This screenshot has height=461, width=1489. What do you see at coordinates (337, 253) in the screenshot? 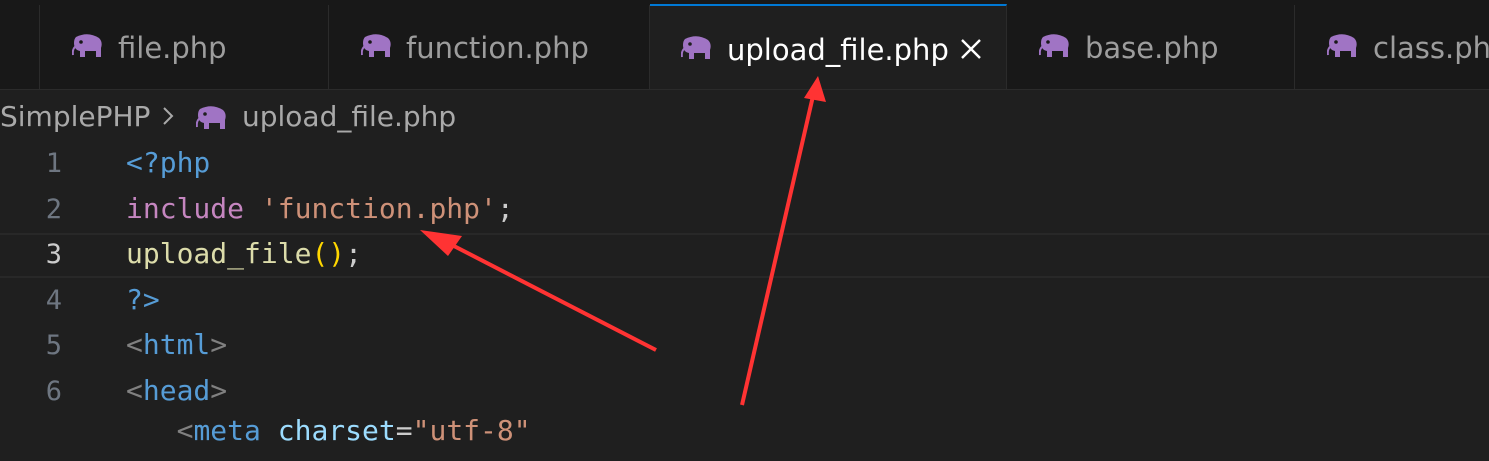
I see `close-paren: )` at bounding box center [337, 253].